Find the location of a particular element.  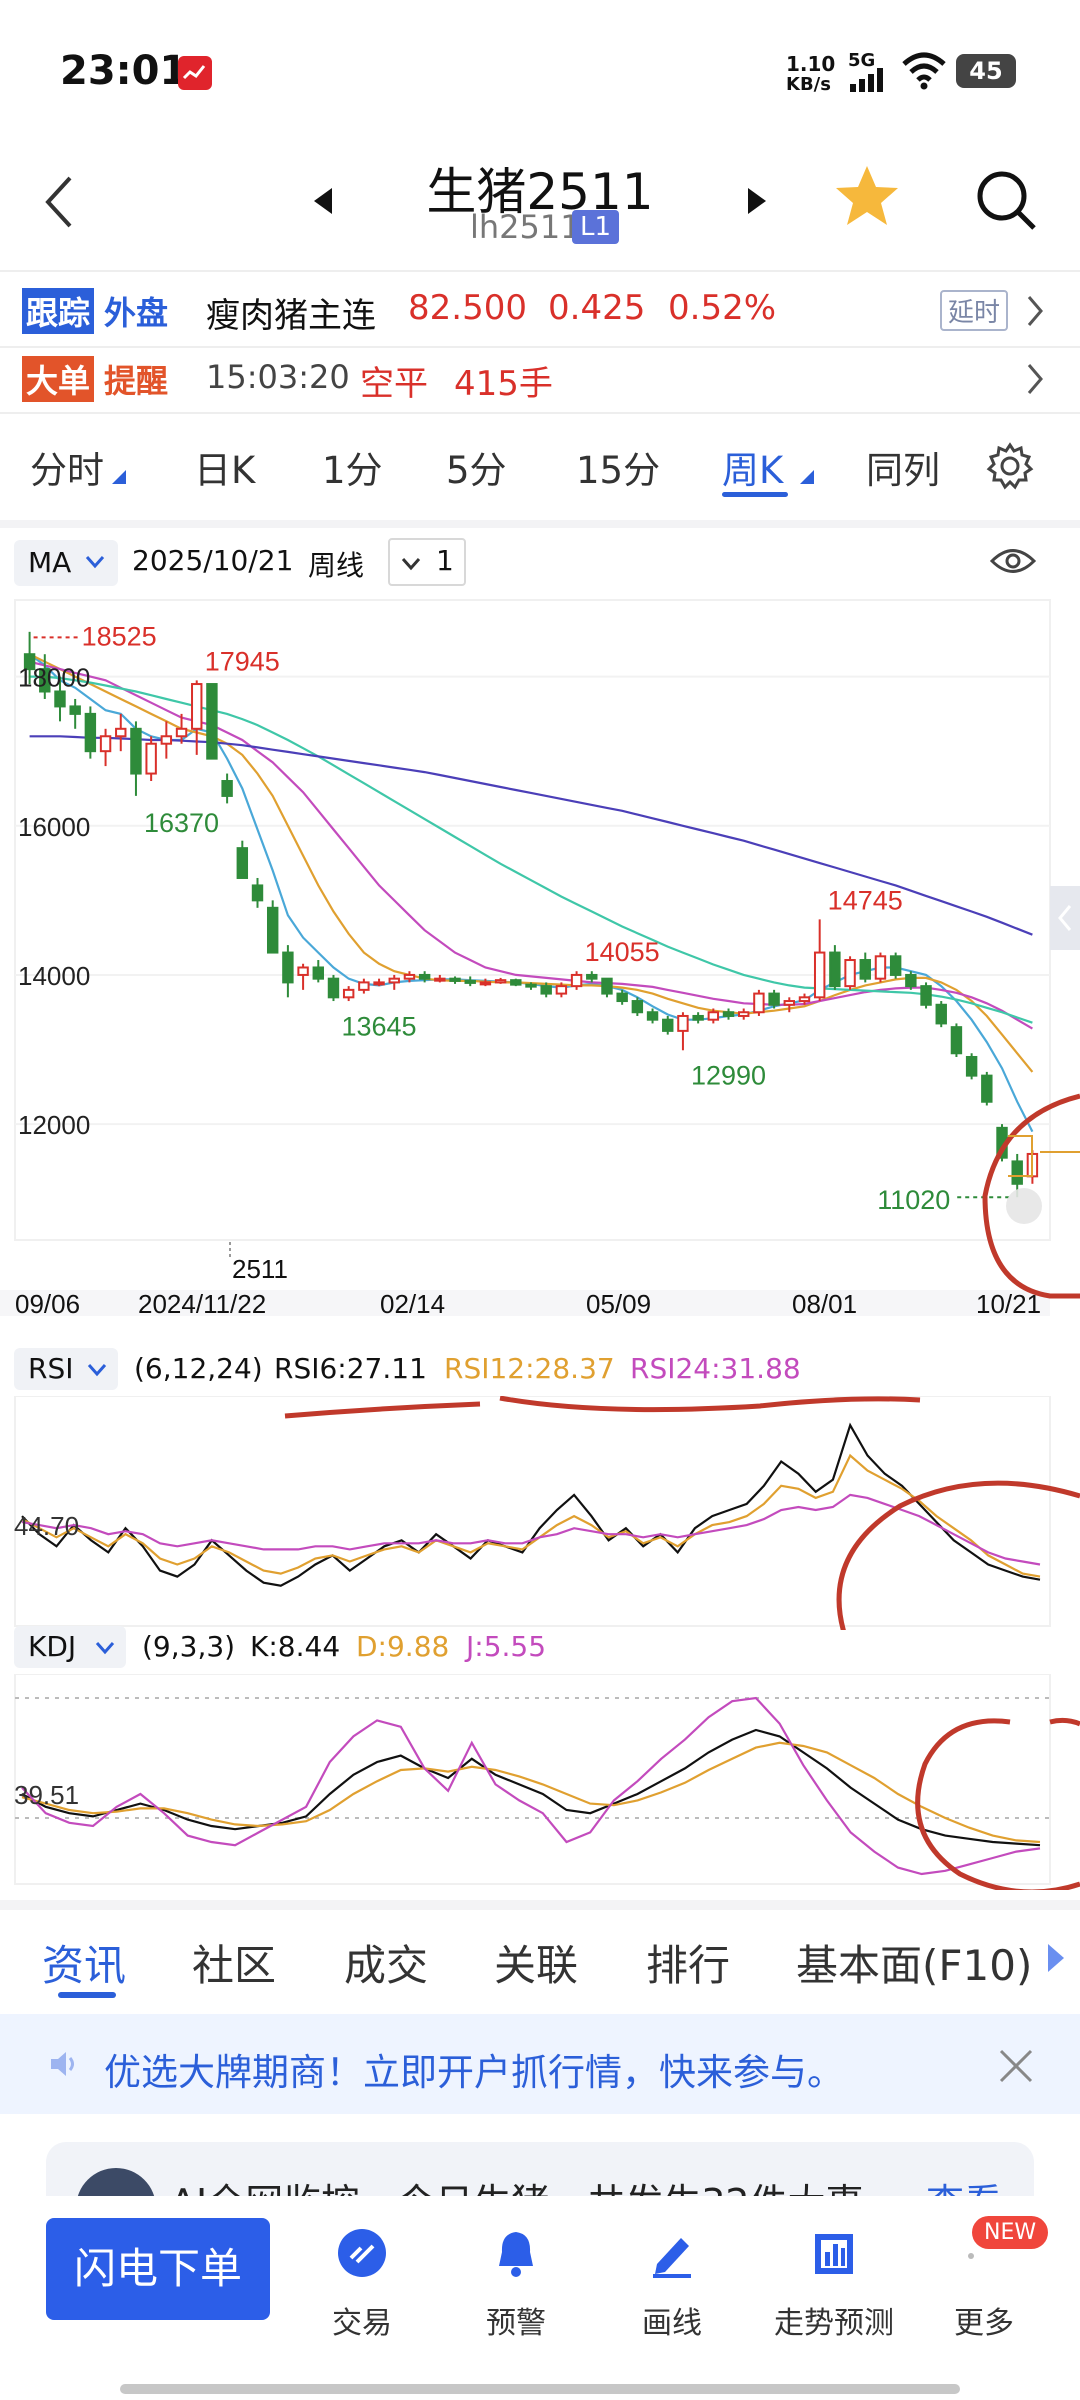

tab-ranking: 排行 is located at coordinates (688, 1962).